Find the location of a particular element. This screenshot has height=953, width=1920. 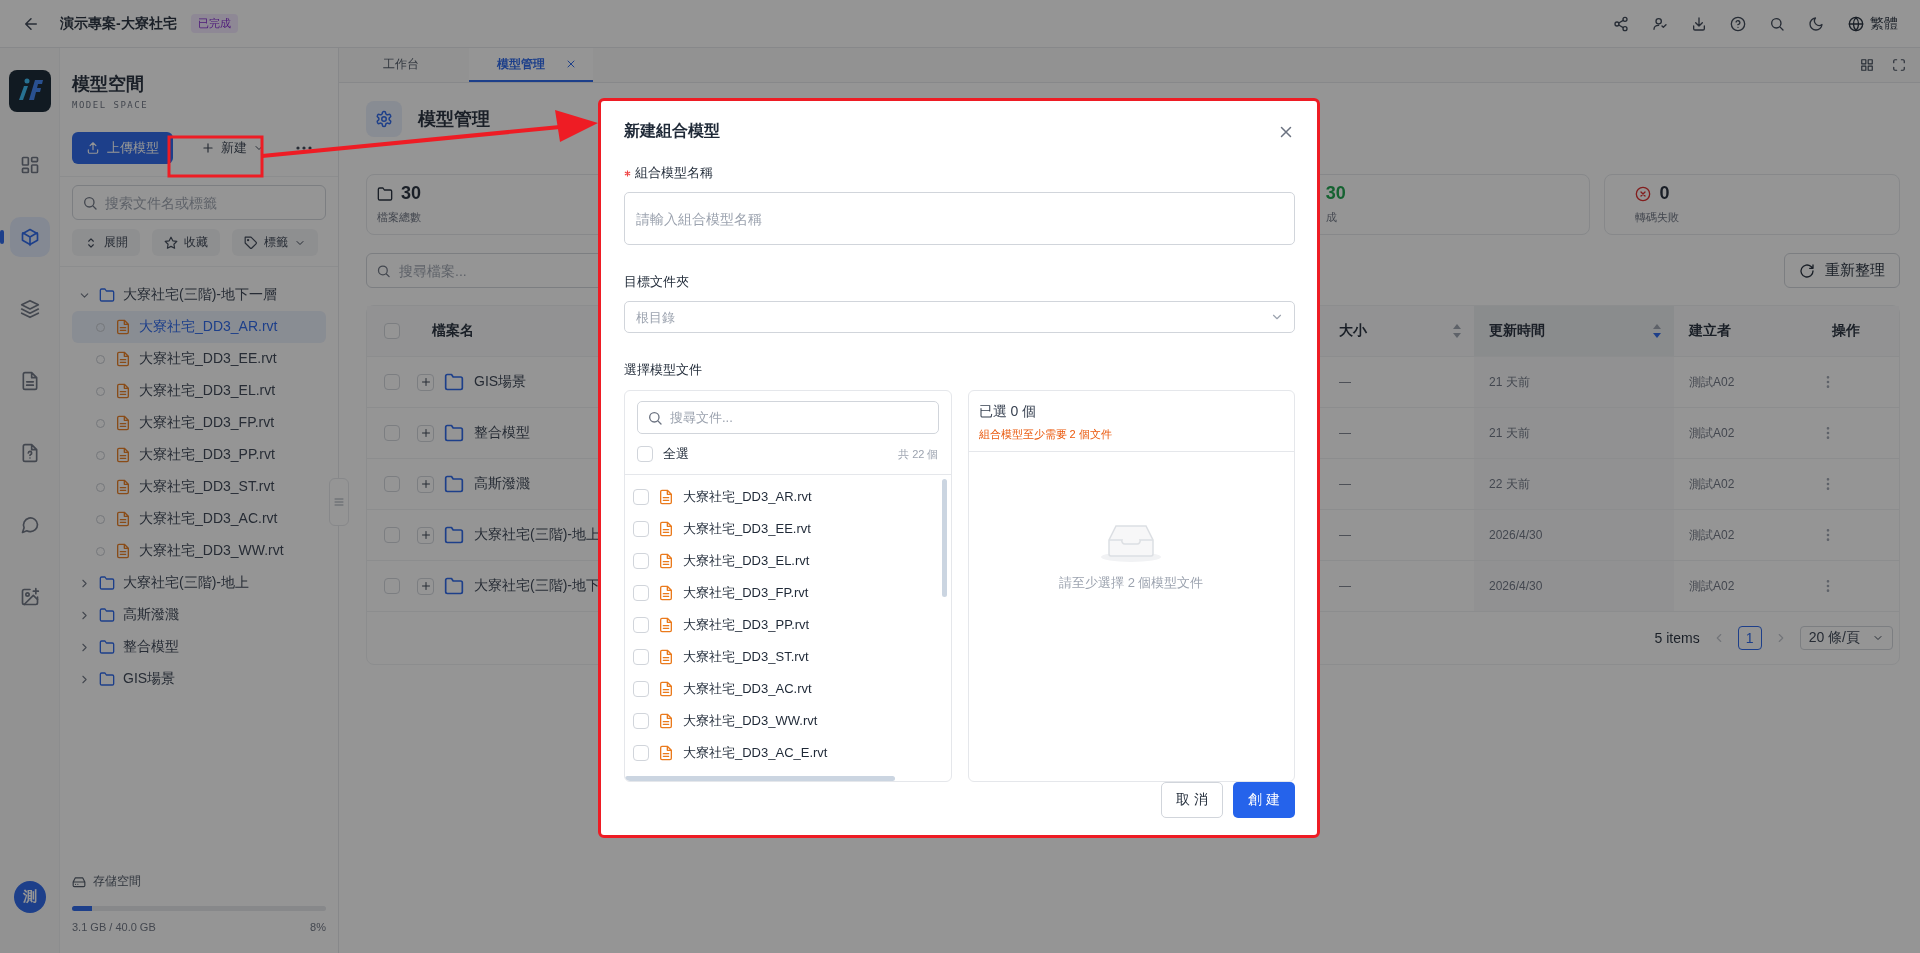

person-icon is located at coordinates (1660, 23).